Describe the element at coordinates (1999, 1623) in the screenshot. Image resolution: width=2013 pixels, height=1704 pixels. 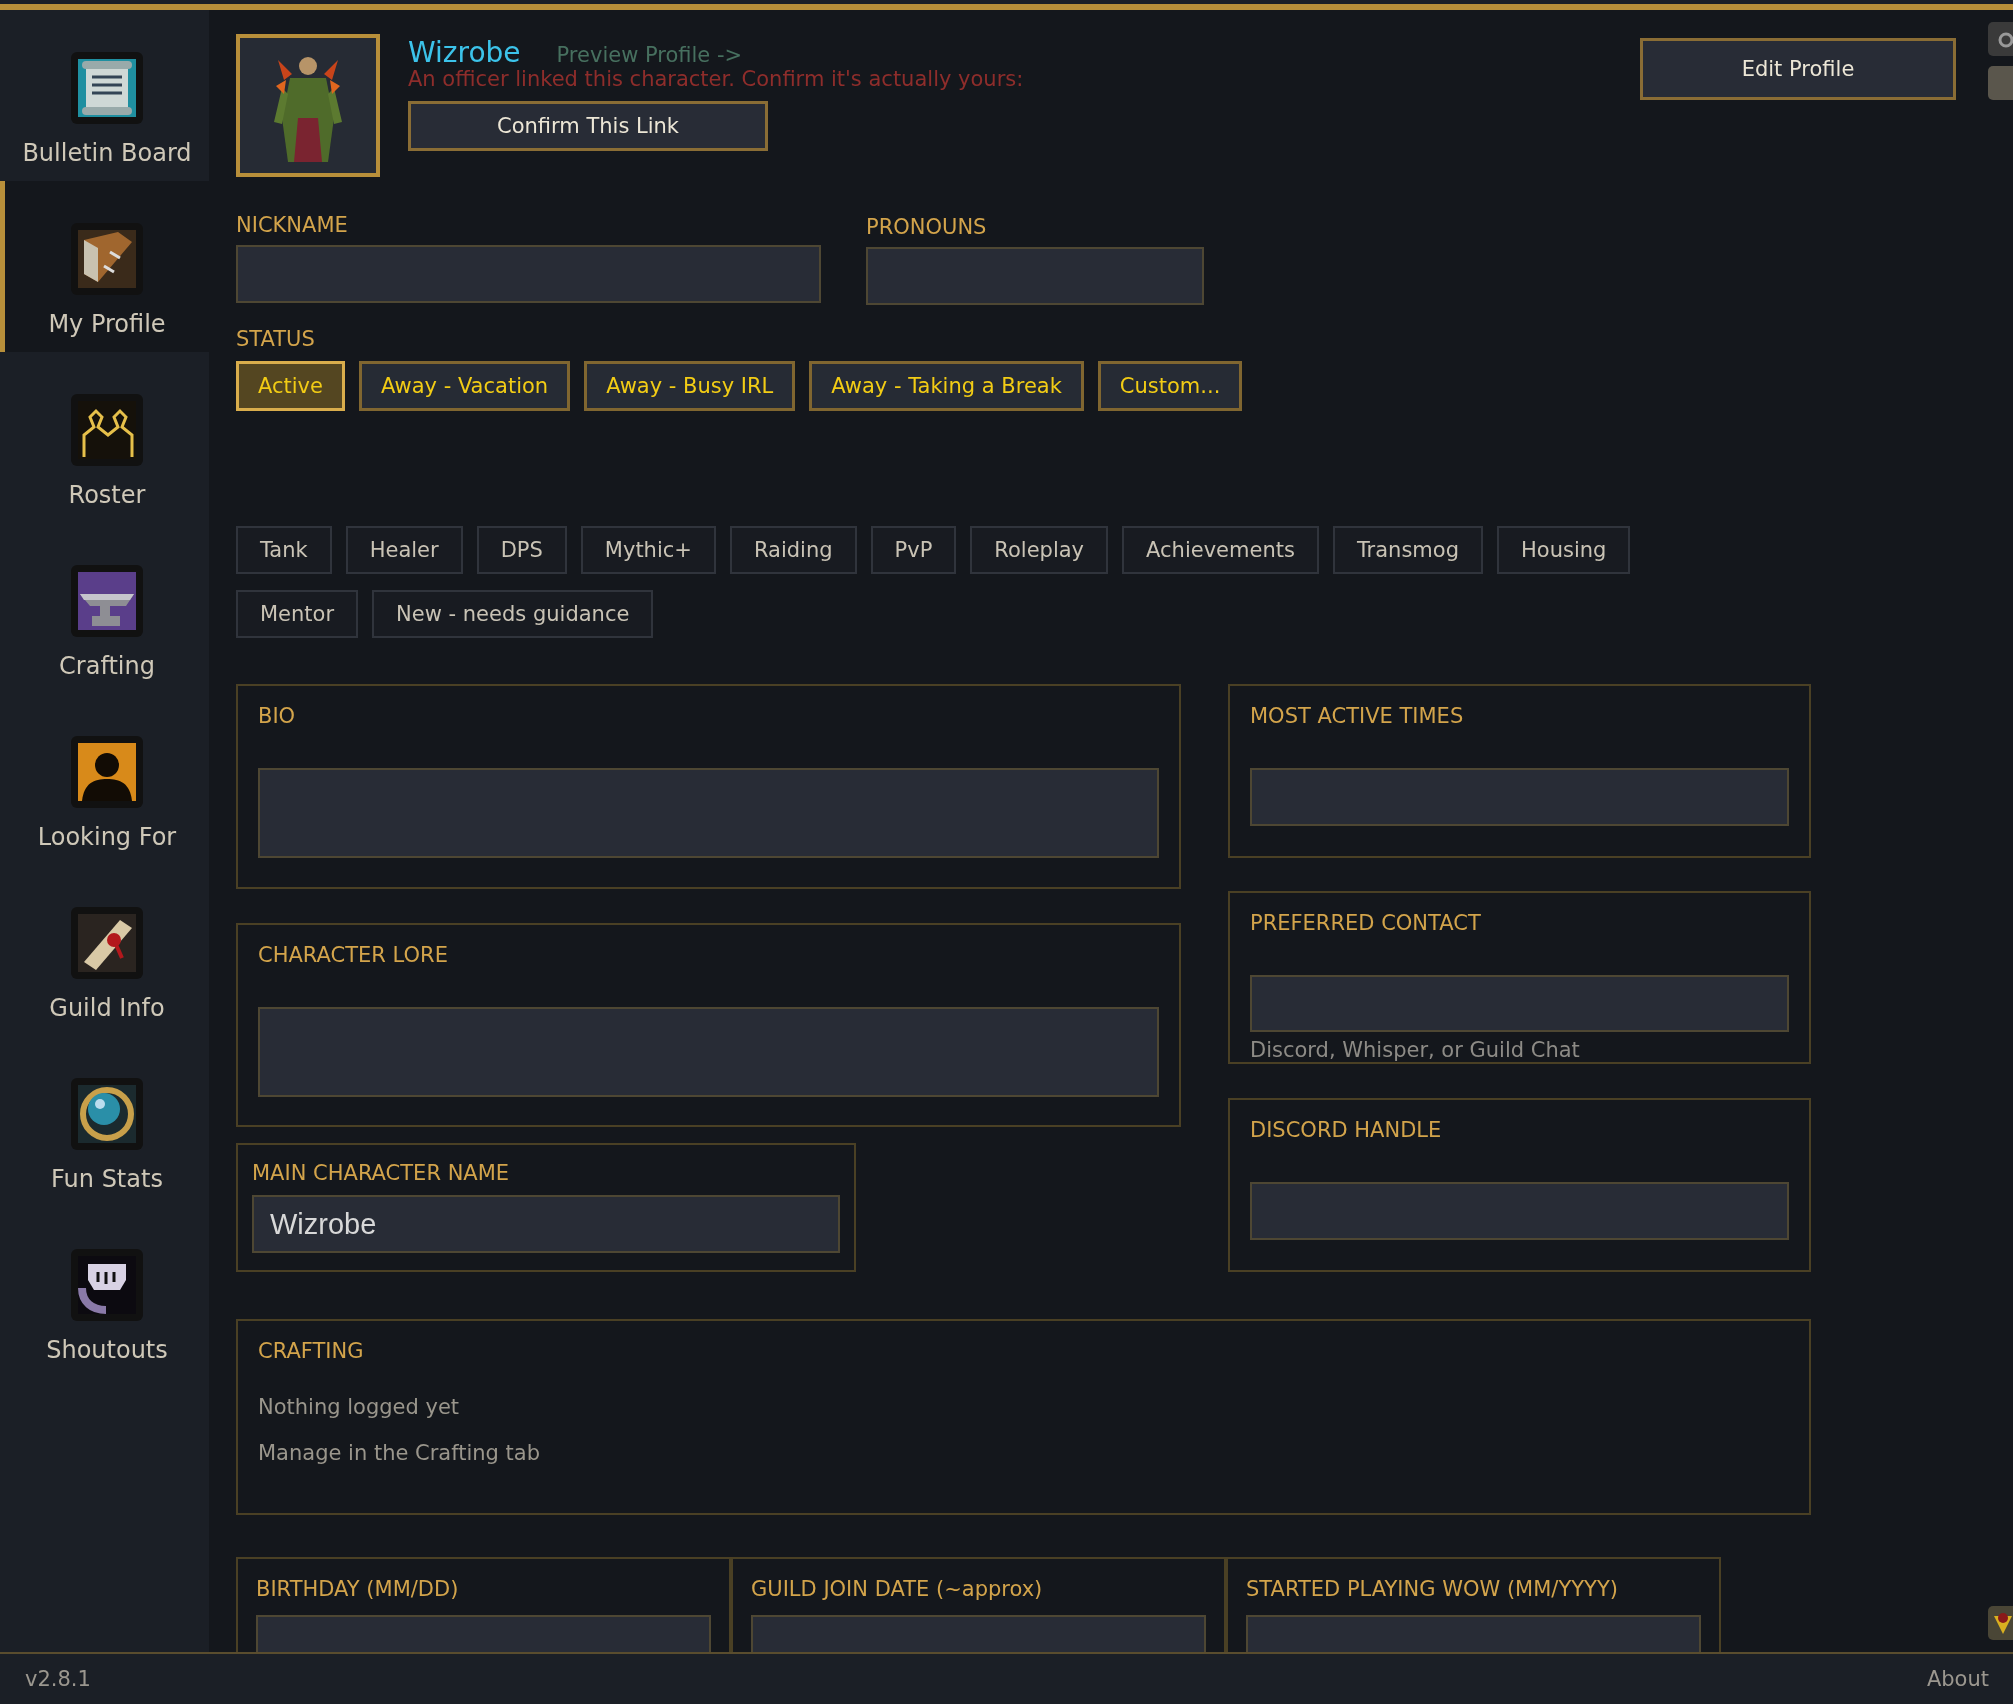
I see `shield-icon` at that location.